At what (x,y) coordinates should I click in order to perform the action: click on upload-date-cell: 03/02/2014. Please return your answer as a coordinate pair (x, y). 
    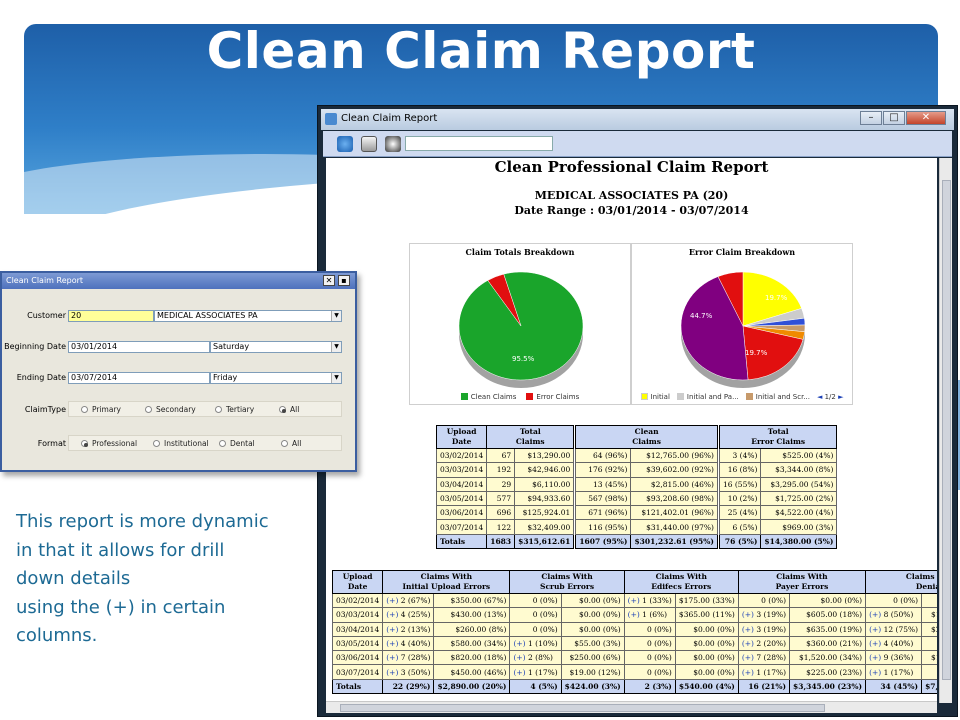
    Looking at the image, I should click on (357, 600).